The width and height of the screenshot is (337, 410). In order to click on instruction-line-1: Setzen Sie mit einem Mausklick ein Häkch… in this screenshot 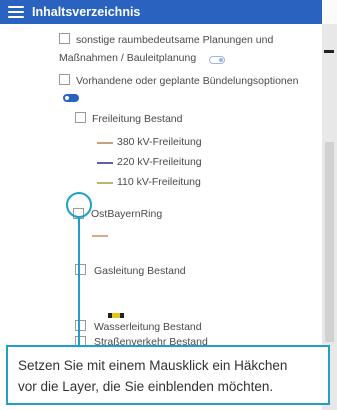, I will do `click(153, 365)`.